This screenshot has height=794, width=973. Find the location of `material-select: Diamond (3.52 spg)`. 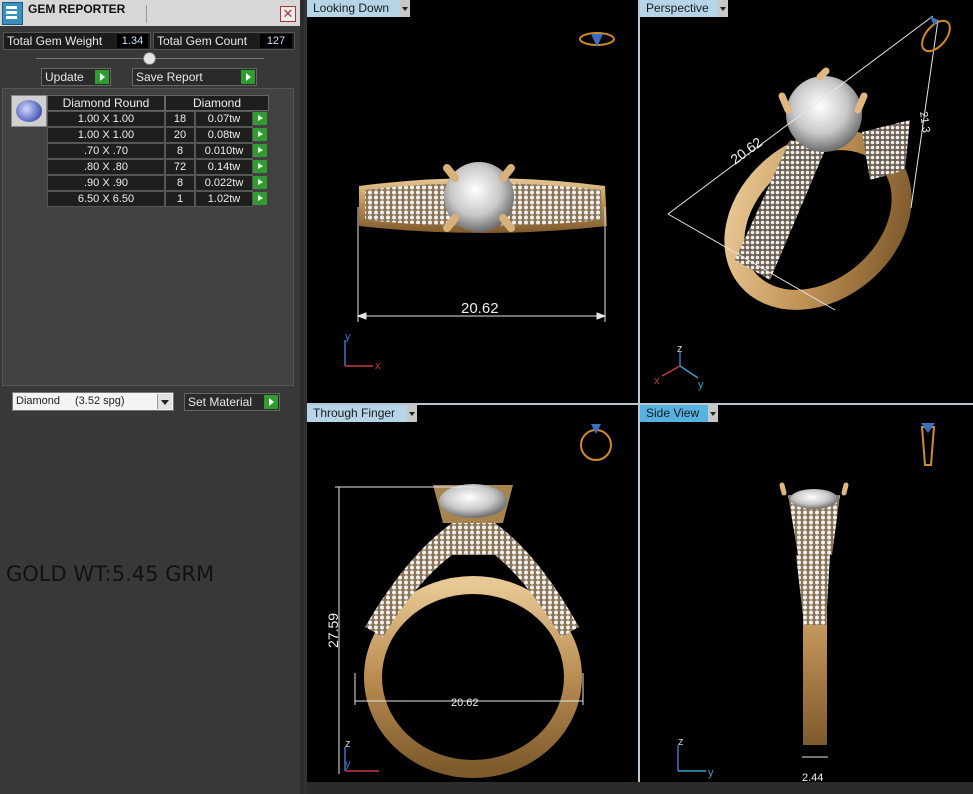

material-select: Diamond (3.52 spg) is located at coordinates (93, 401).